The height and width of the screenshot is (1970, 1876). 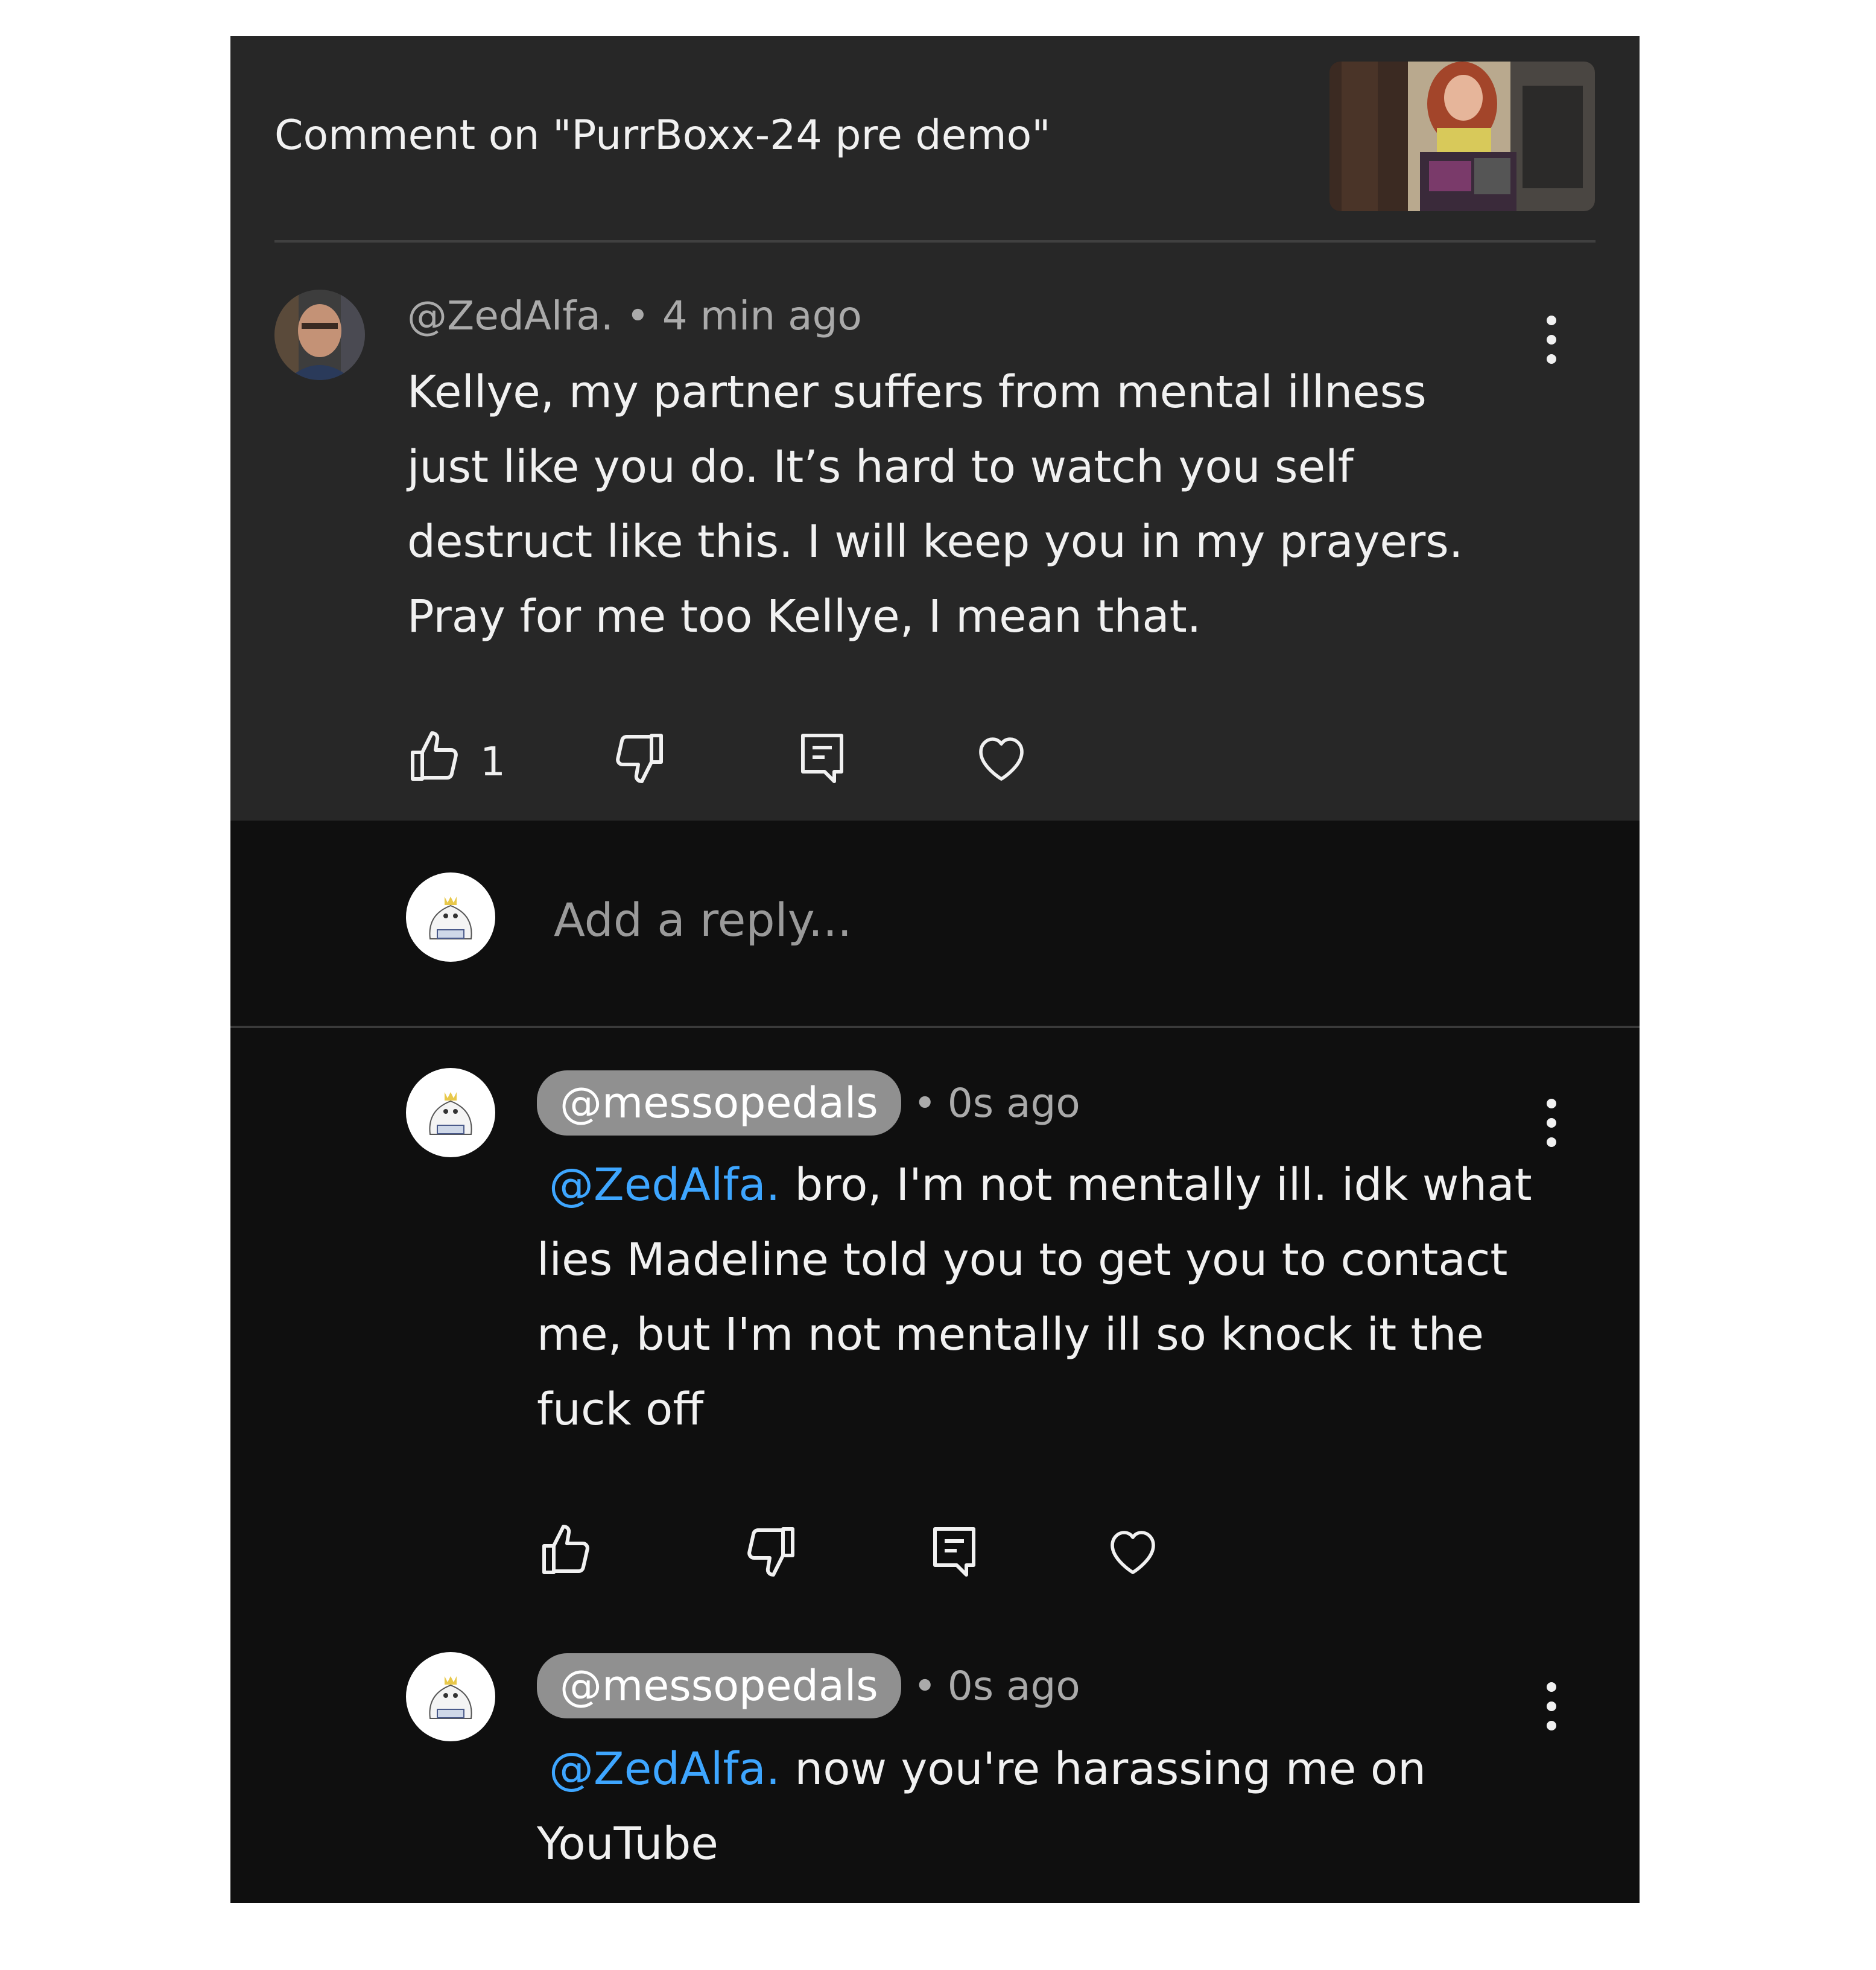 What do you see at coordinates (1462, 136) in the screenshot?
I see `video-thumbnail` at bounding box center [1462, 136].